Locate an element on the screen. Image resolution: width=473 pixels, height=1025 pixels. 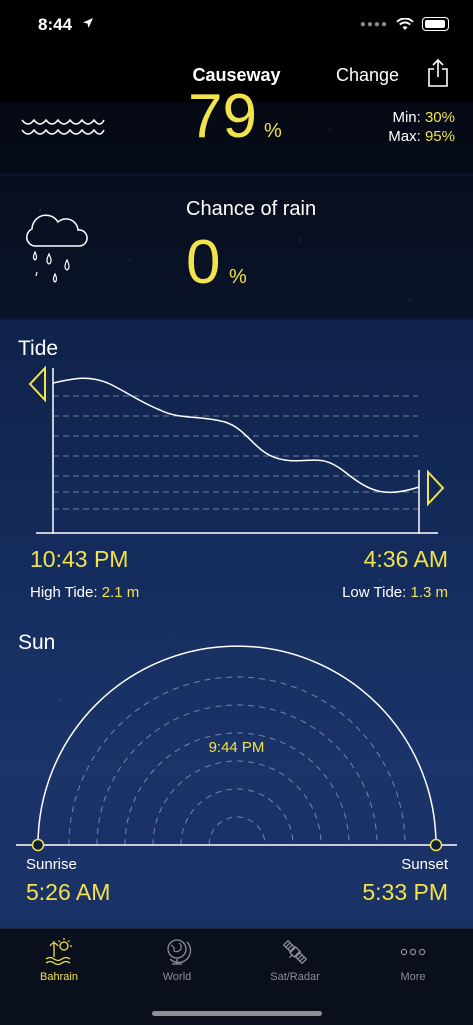
globe-icon is located at coordinates (179, 952).